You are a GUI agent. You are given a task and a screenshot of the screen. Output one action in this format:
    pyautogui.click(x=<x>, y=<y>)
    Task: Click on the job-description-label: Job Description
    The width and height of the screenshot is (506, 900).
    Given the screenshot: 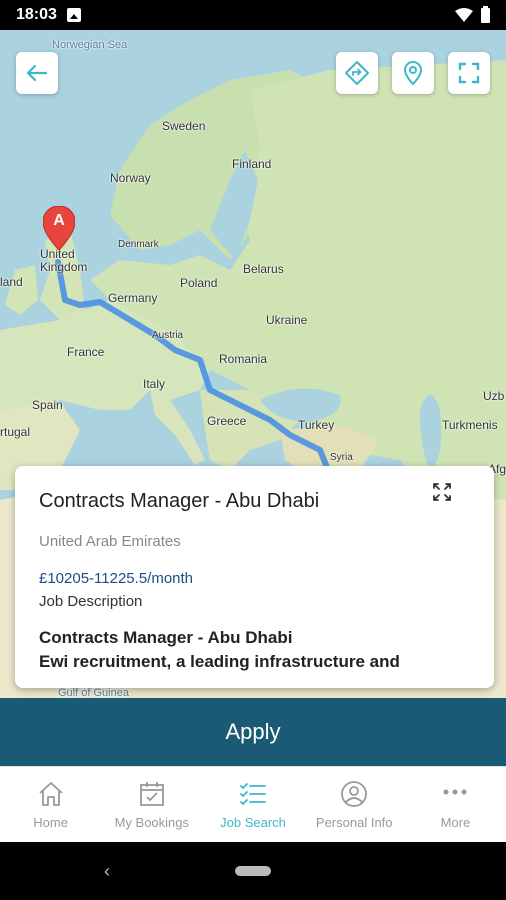 What is the action you would take?
    pyautogui.click(x=91, y=601)
    